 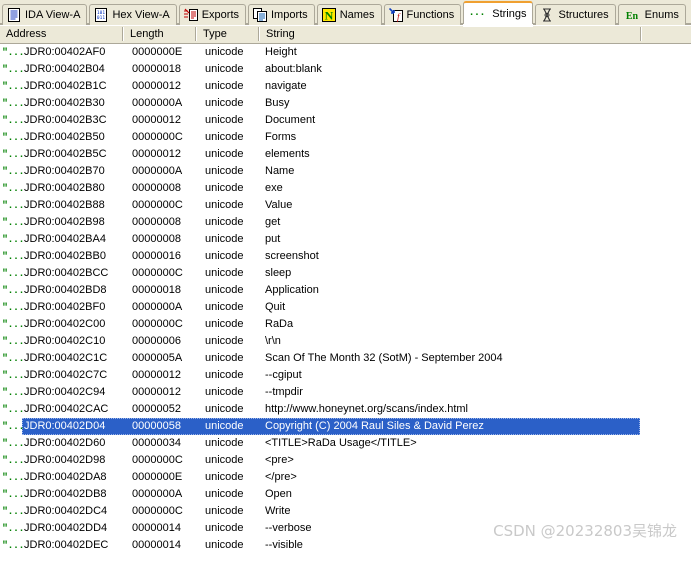 I want to click on cell-length: 00000016, so click(x=156, y=256).